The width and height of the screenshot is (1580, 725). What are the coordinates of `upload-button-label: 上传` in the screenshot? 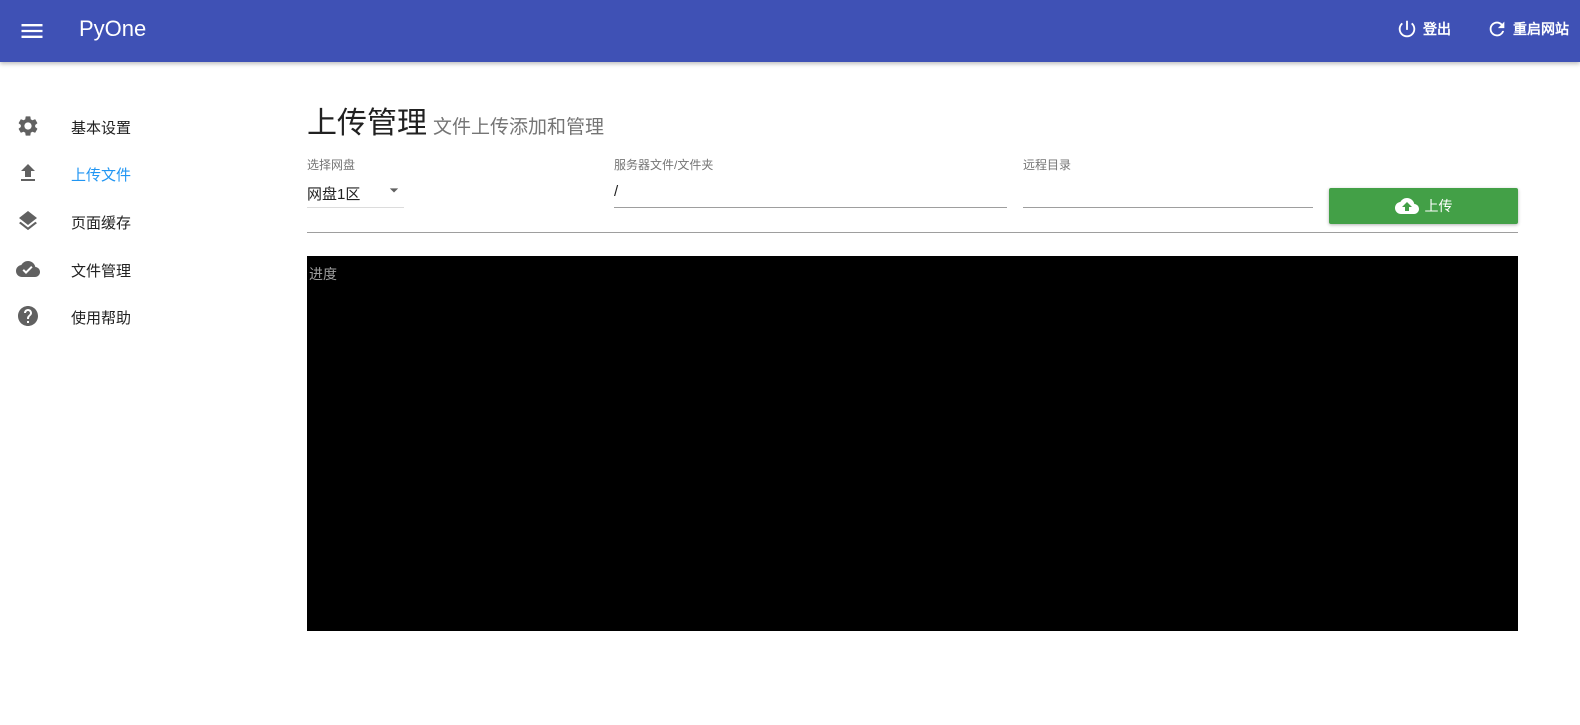 It's located at (1438, 206).